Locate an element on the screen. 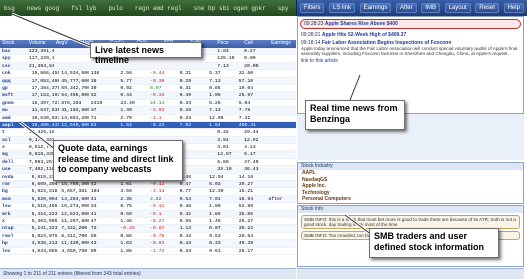 This screenshot has height=279, width=527. ticker-item: regn amd regl is located at coordinates (158, 8).